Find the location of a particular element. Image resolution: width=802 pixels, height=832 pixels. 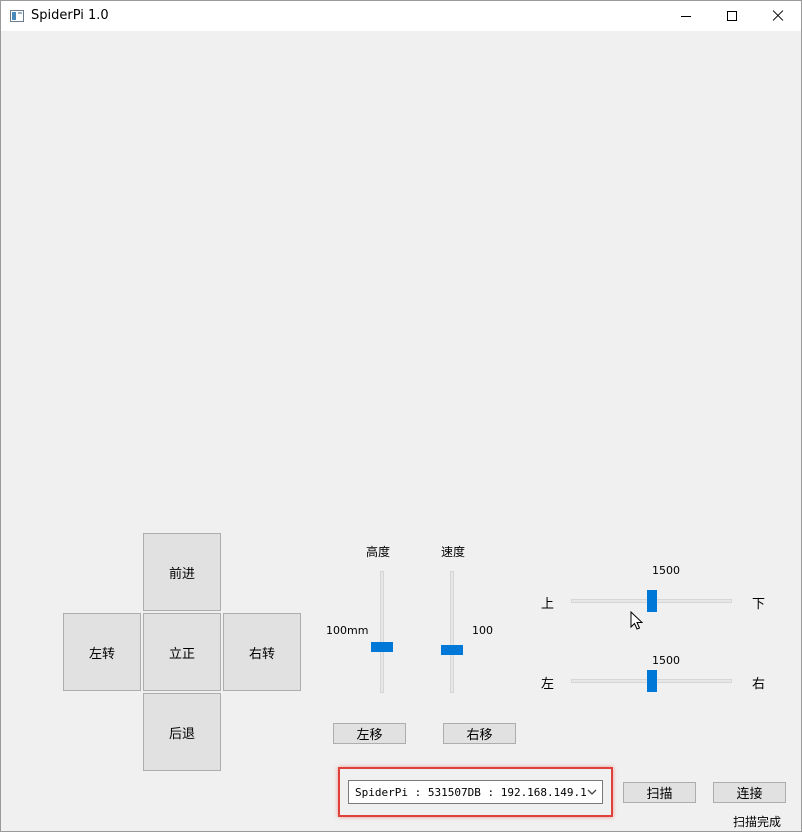

device-select: SpiderPi : 531507DB : 192.168.149.1 is located at coordinates (475, 792).